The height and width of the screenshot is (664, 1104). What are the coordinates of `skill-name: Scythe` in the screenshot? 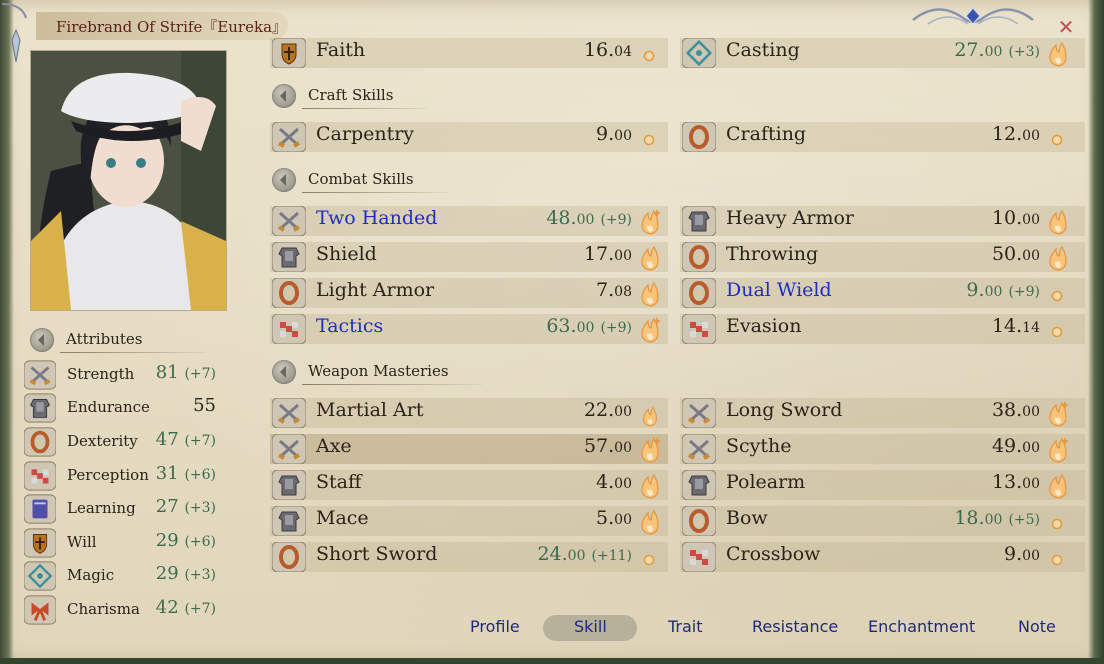 It's located at (759, 446).